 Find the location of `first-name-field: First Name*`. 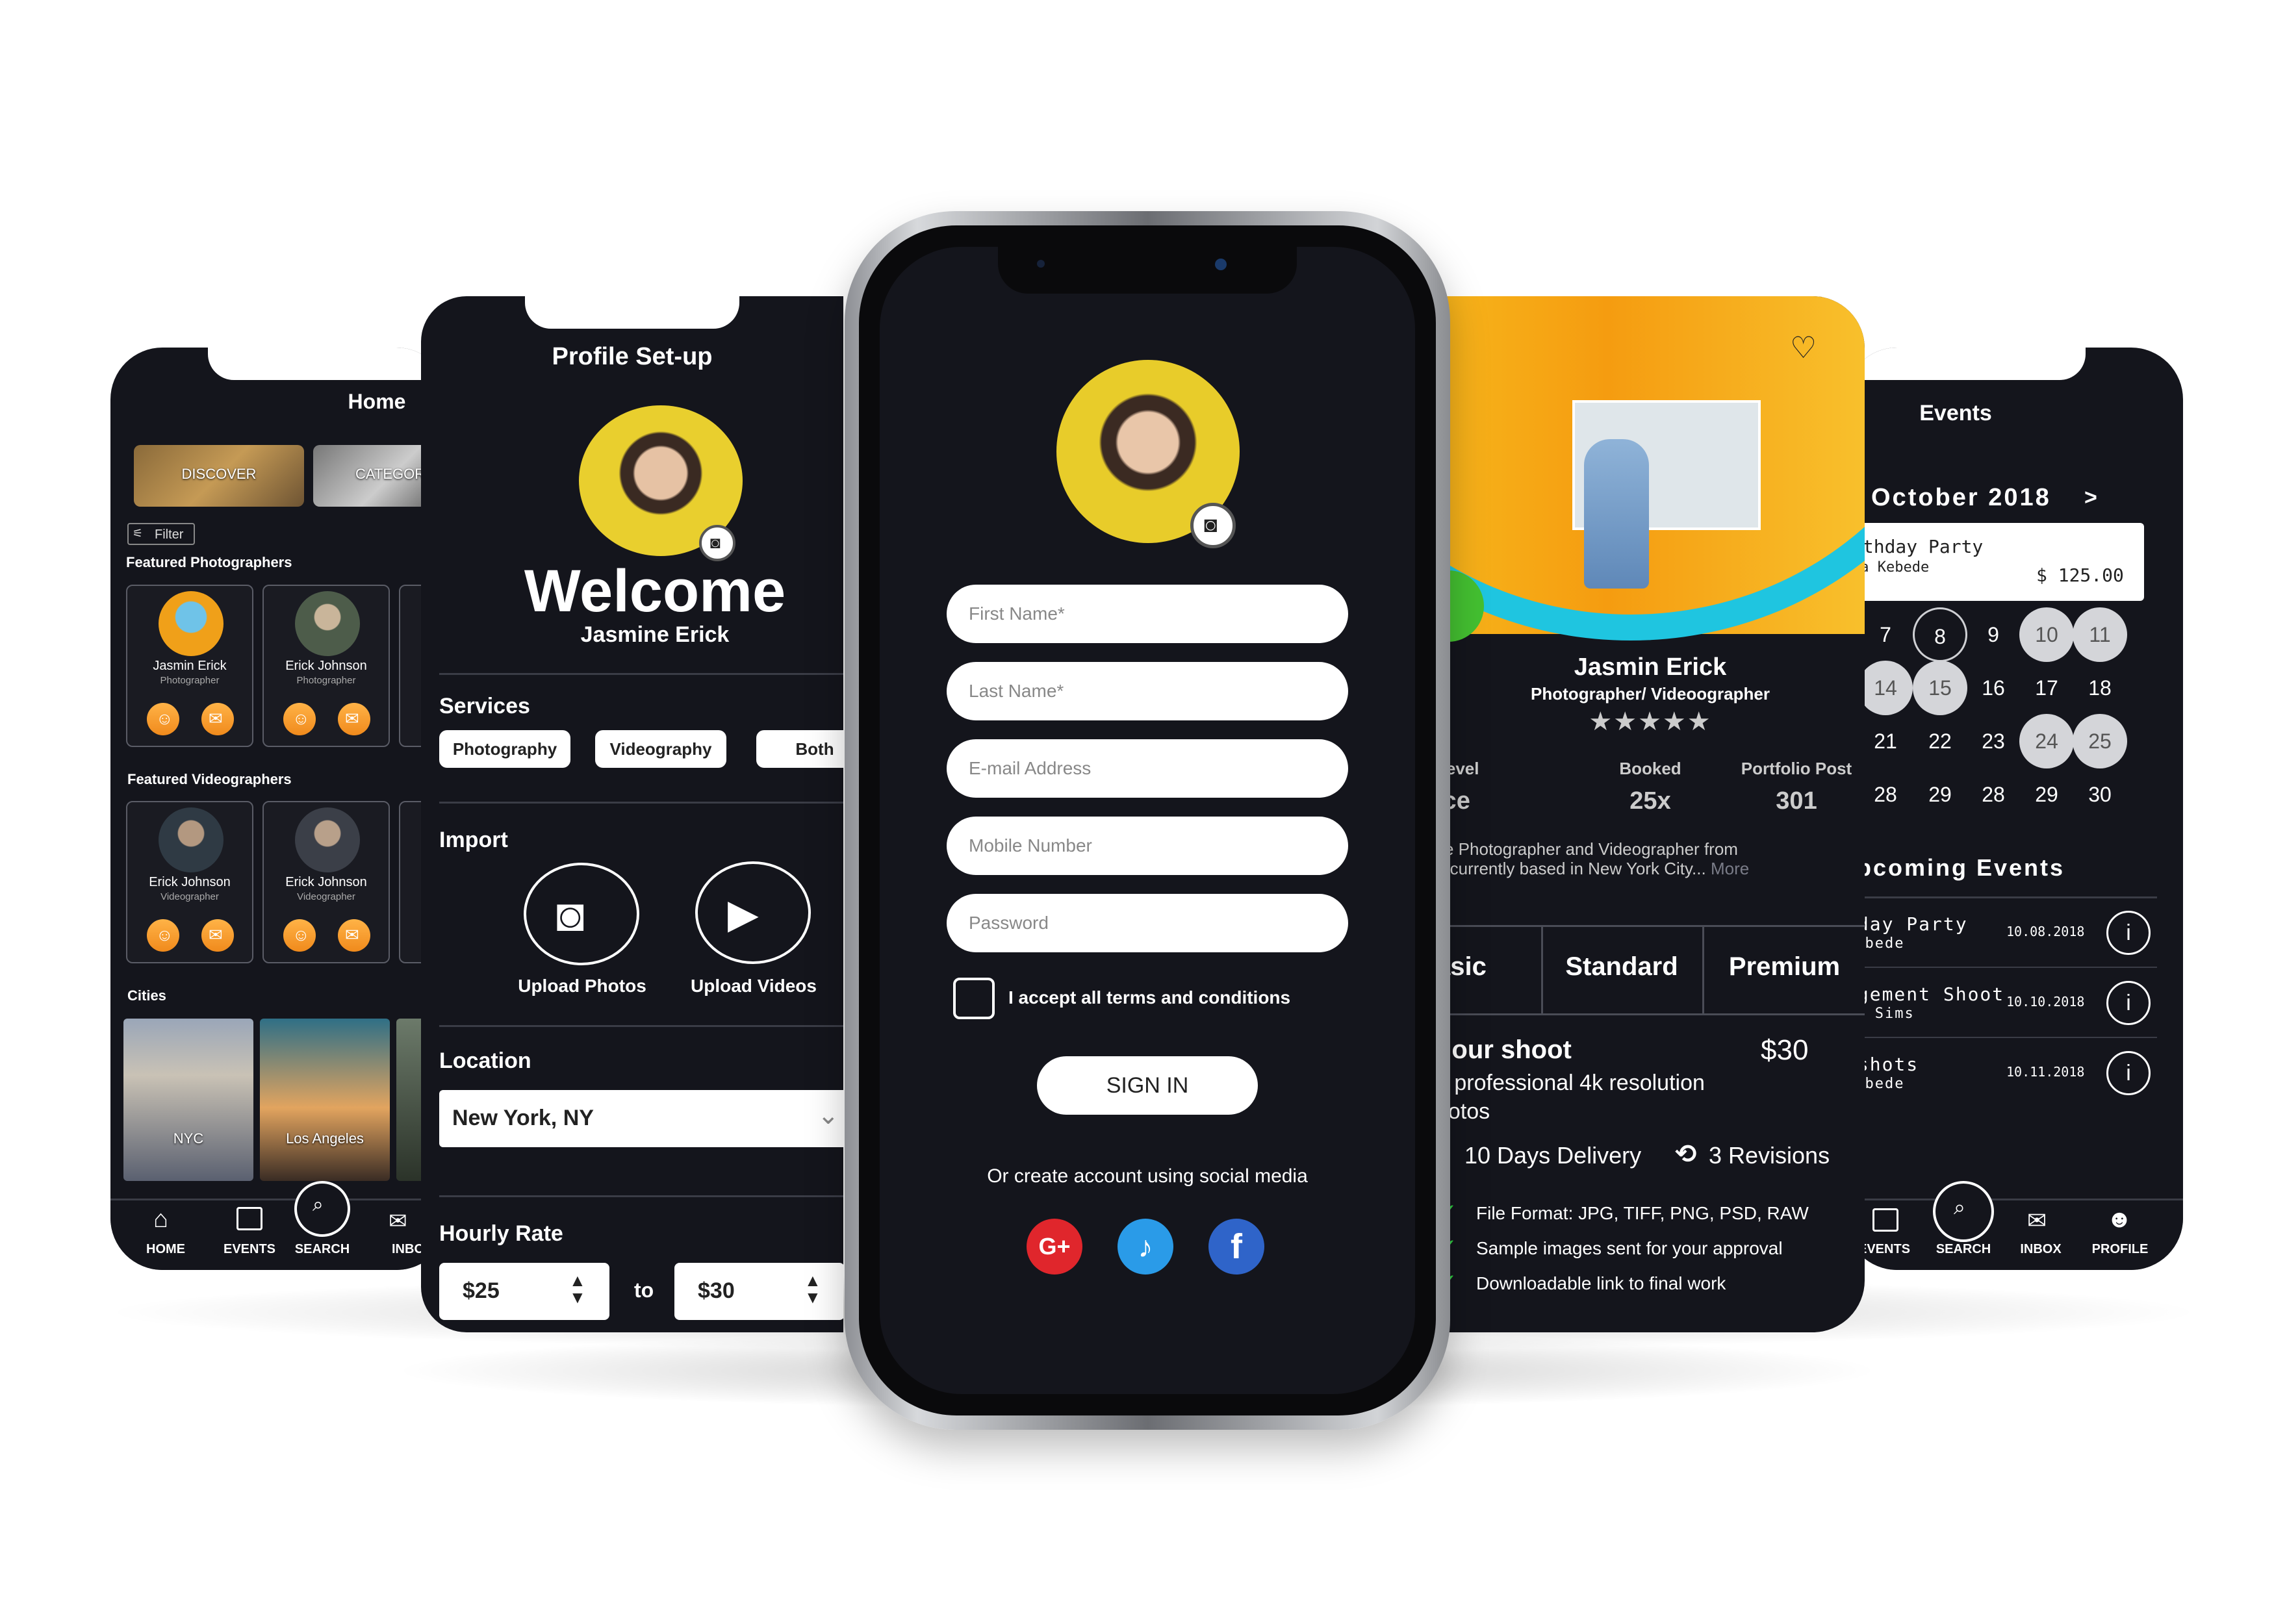

first-name-field: First Name* is located at coordinates (1147, 614).